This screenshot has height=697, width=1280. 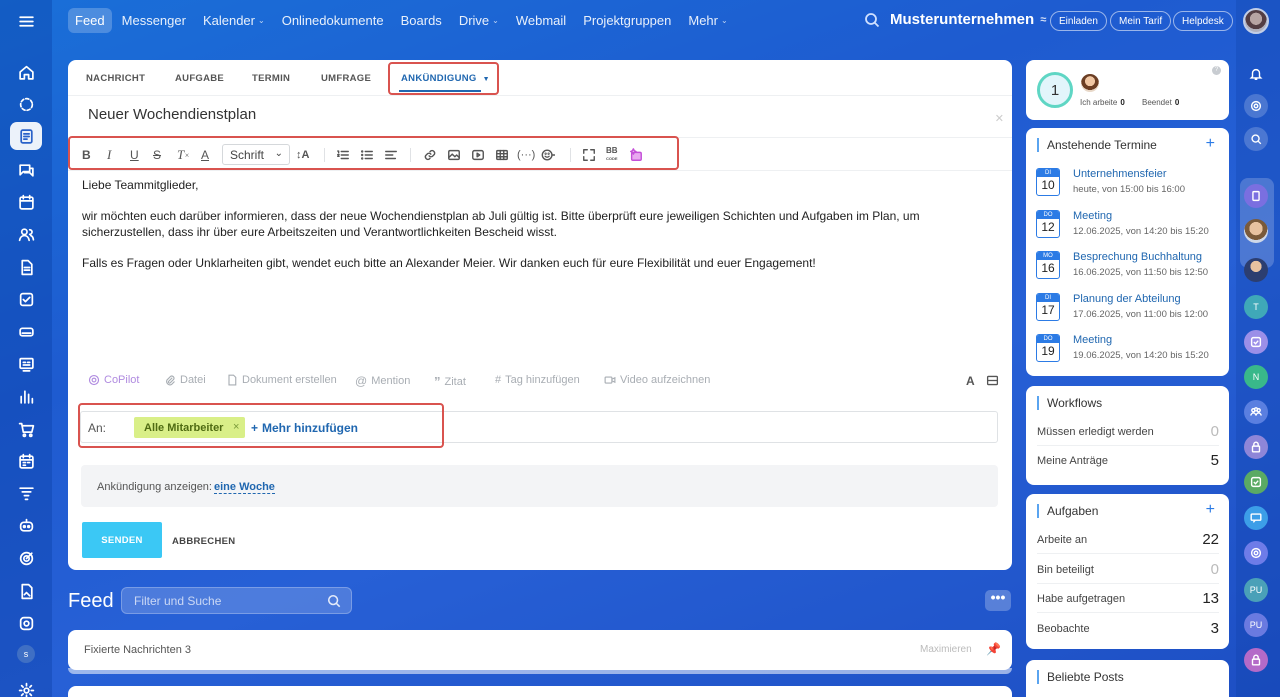 What do you see at coordinates (1127, 299) in the screenshot?
I see `event-title: Planung der Abteilung` at bounding box center [1127, 299].